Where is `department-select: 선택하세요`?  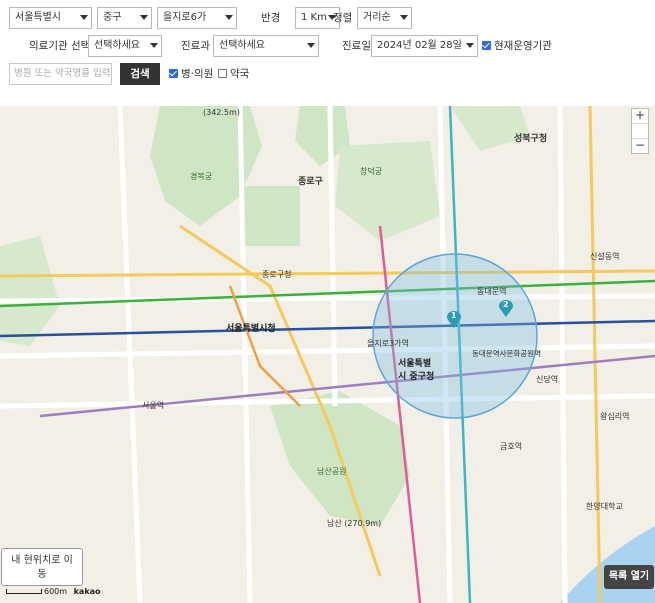 department-select: 선택하세요 is located at coordinates (266, 46).